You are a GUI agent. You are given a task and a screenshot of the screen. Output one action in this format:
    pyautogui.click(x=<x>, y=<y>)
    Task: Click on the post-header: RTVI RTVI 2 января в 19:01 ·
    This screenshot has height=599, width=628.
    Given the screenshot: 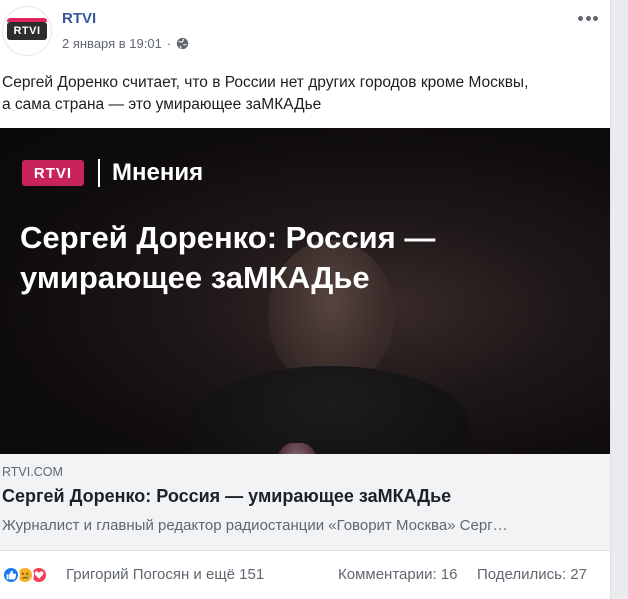 What is the action you would take?
    pyautogui.click(x=305, y=34)
    